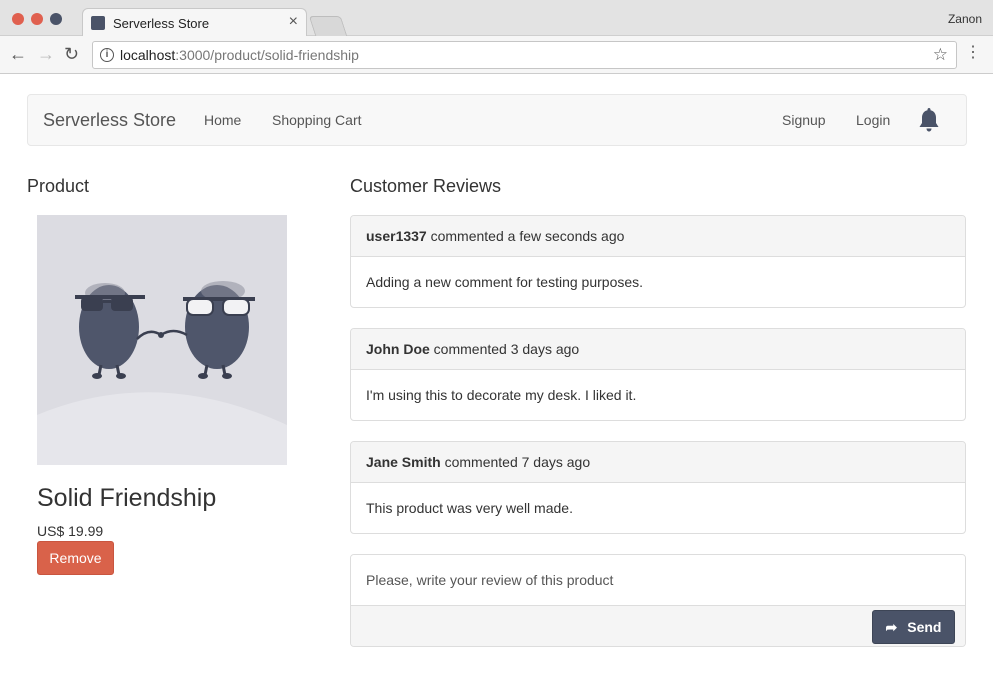 This screenshot has width=993, height=690. I want to click on url-path: :3000/product/solid-friendship, so click(267, 55).